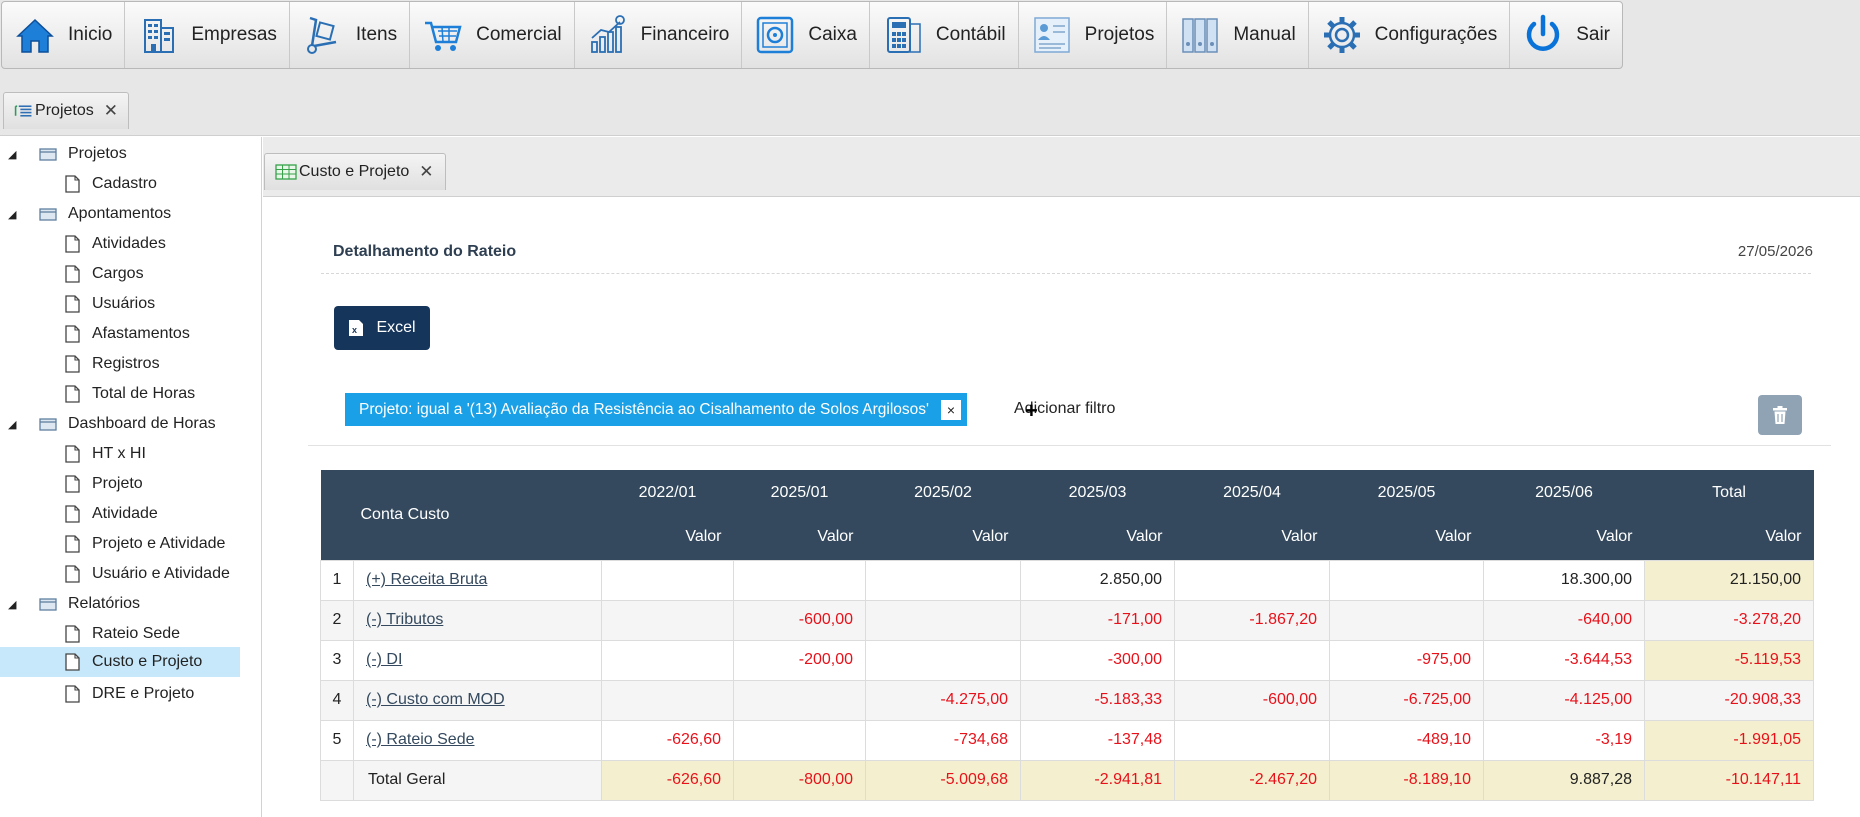  What do you see at coordinates (519, 34) in the screenshot?
I see `menu-label: Comercial` at bounding box center [519, 34].